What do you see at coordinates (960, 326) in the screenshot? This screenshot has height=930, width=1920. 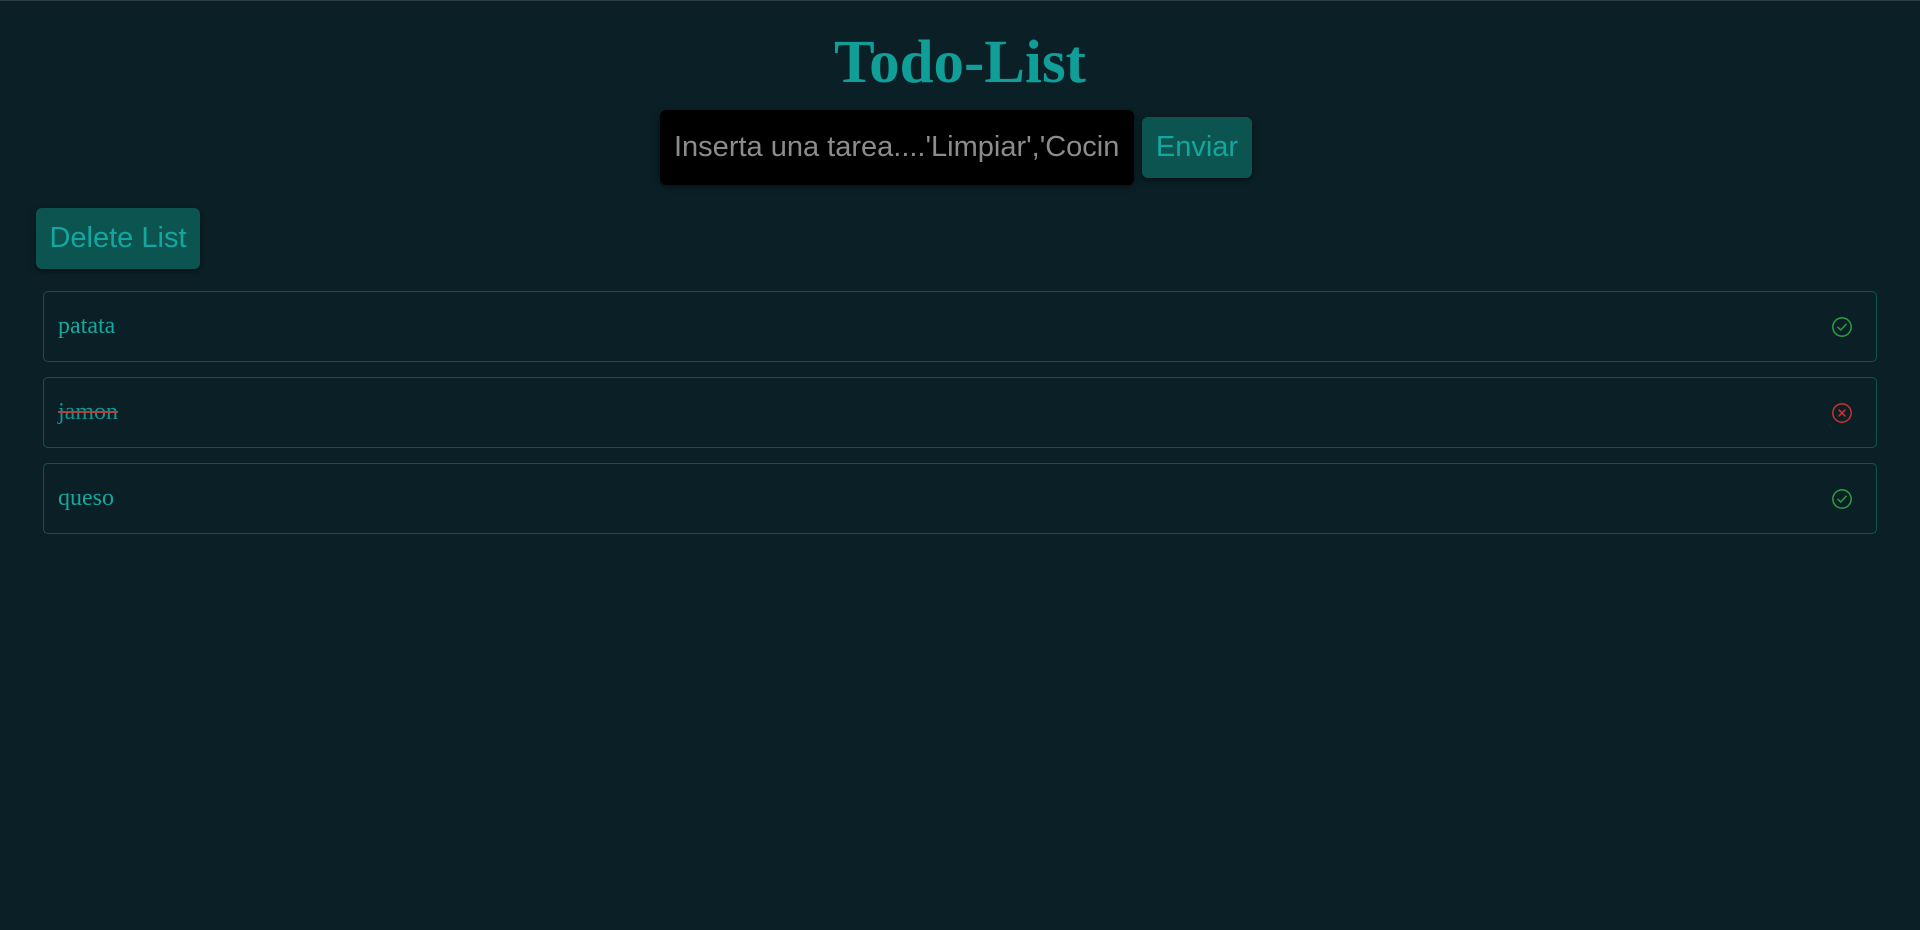 I see `todo-item: patata` at bounding box center [960, 326].